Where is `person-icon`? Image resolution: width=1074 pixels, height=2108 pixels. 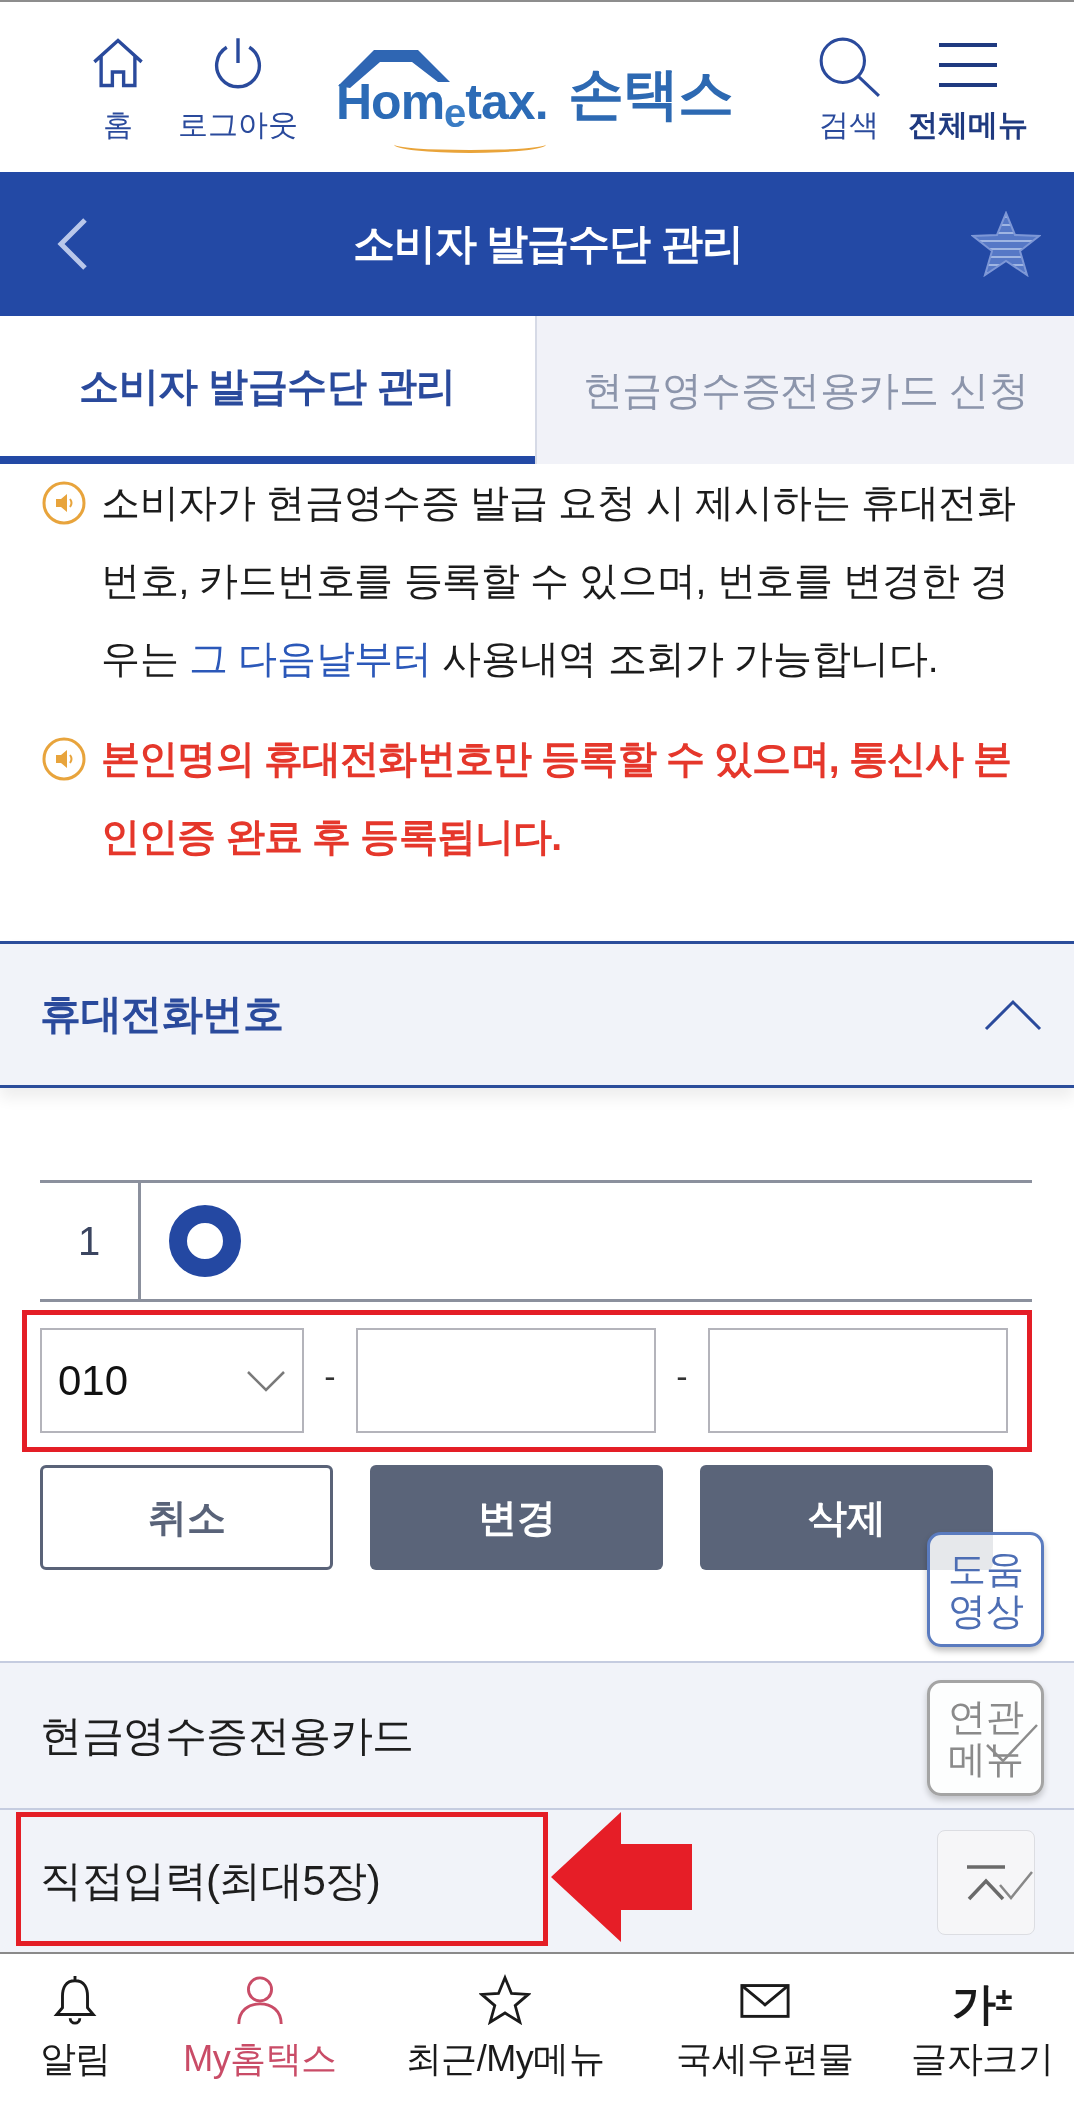
person-icon is located at coordinates (260, 2000).